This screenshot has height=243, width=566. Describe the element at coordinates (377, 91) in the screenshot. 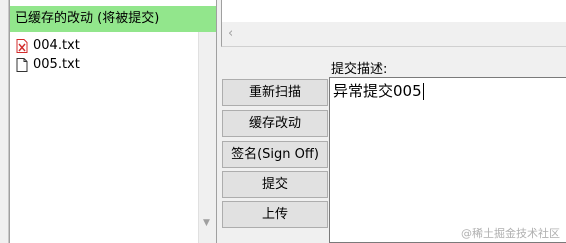

I see `commit-message-text: 异常提交005` at that location.